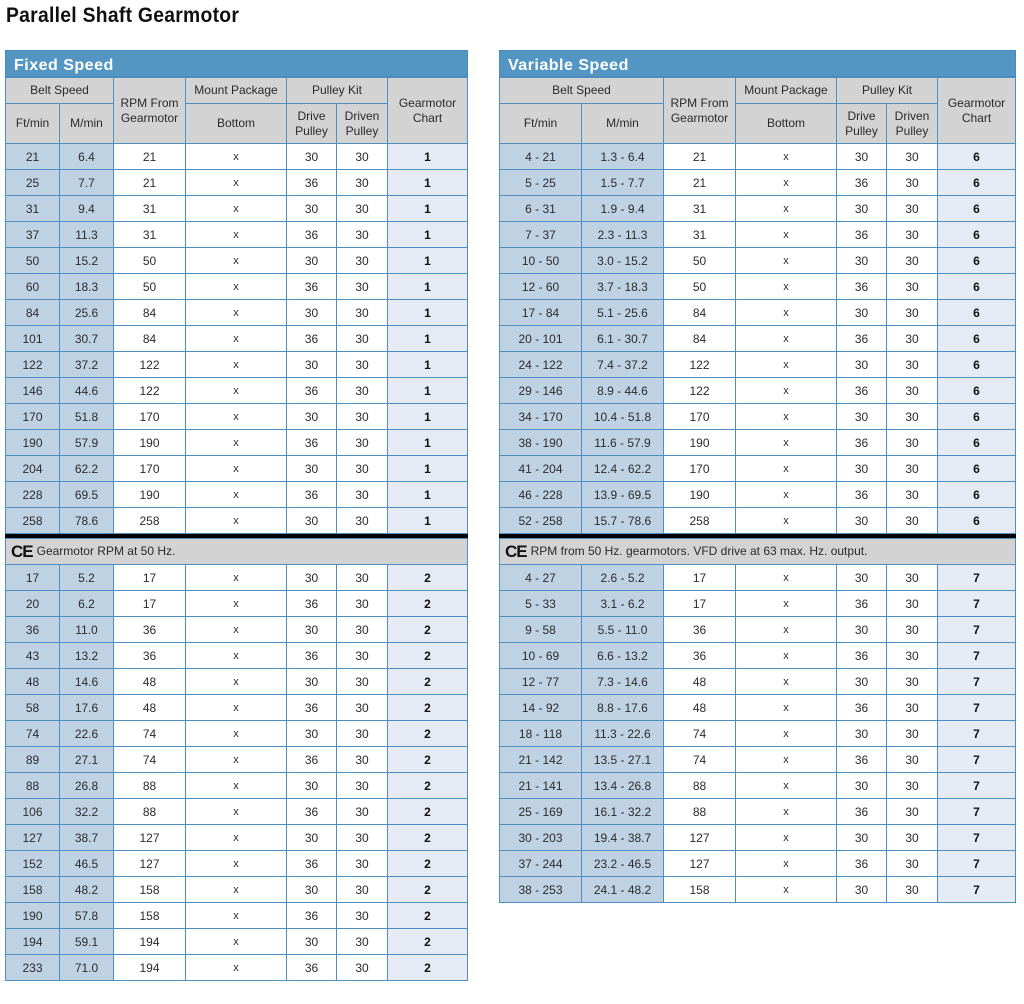 This screenshot has width=1024, height=1004. I want to click on driven-pulley-header: Driven Pulley, so click(912, 123).